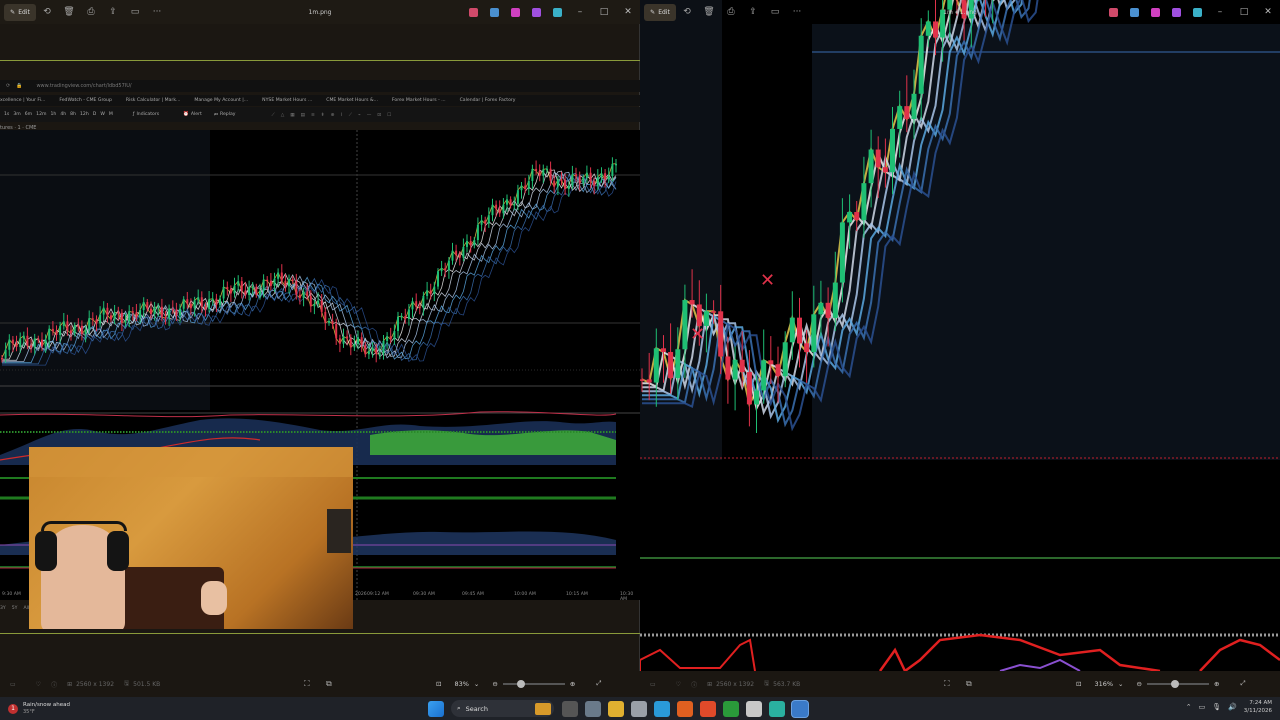  What do you see at coordinates (569, 708) in the screenshot?
I see `task-view-icon` at bounding box center [569, 708].